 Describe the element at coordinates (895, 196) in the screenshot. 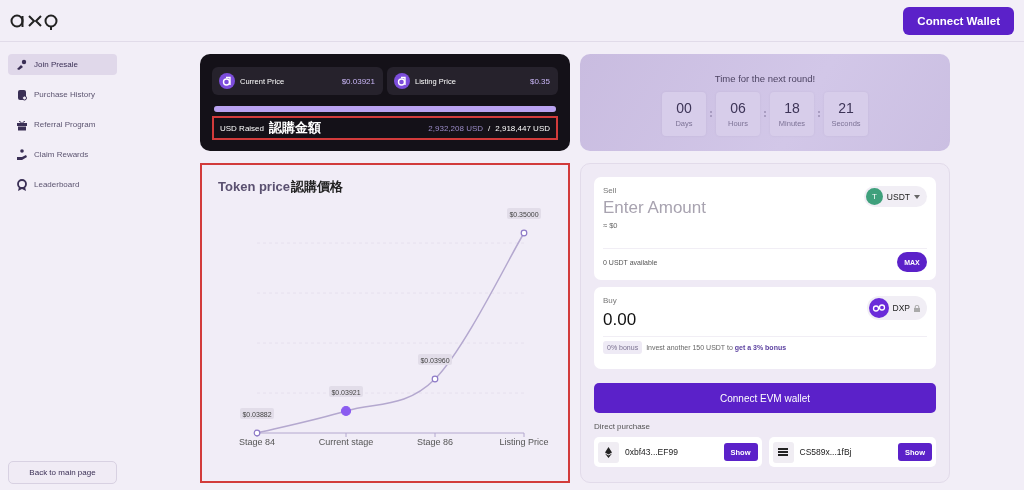

I see `token-selector: T USDT` at that location.